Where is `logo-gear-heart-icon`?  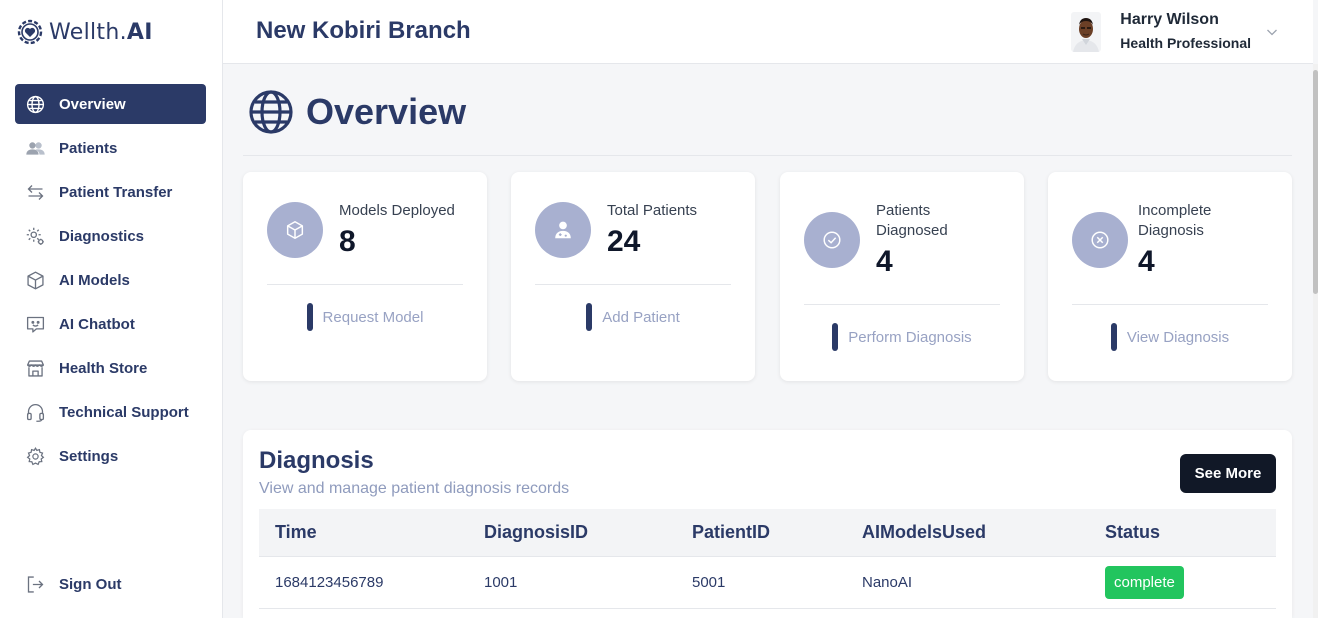 logo-gear-heart-icon is located at coordinates (30, 32).